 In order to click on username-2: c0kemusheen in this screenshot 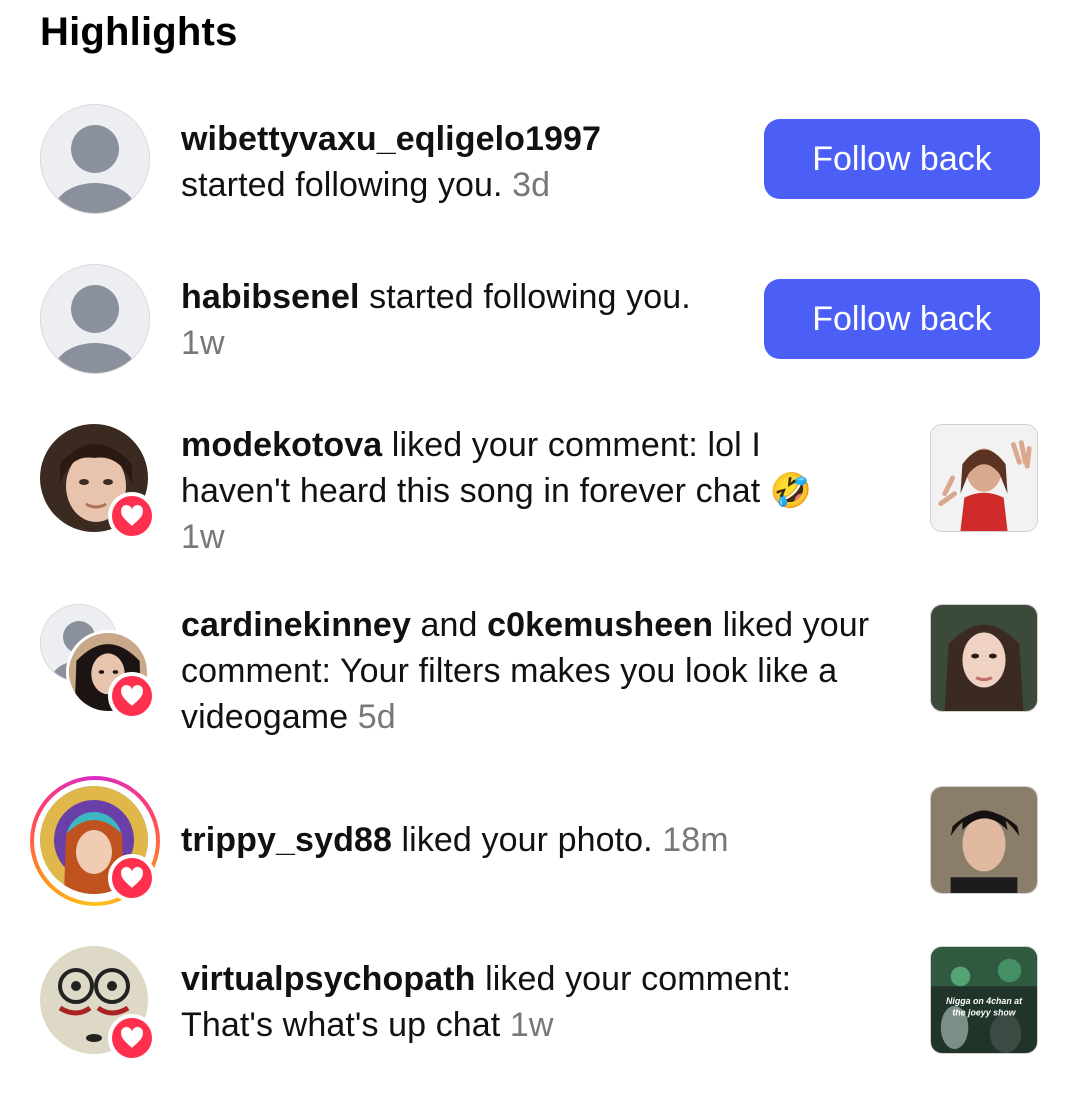, I will do `click(600, 625)`.